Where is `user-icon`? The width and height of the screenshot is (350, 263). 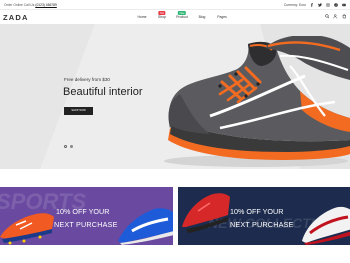
user-icon is located at coordinates (335, 16).